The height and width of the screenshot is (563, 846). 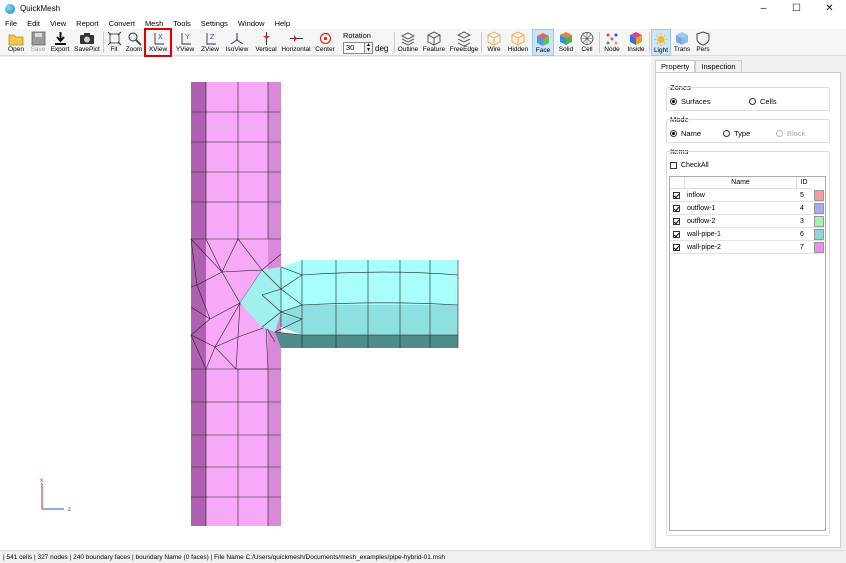 What do you see at coordinates (747, 195) in the screenshot?
I see `table-row: inflow 5` at bounding box center [747, 195].